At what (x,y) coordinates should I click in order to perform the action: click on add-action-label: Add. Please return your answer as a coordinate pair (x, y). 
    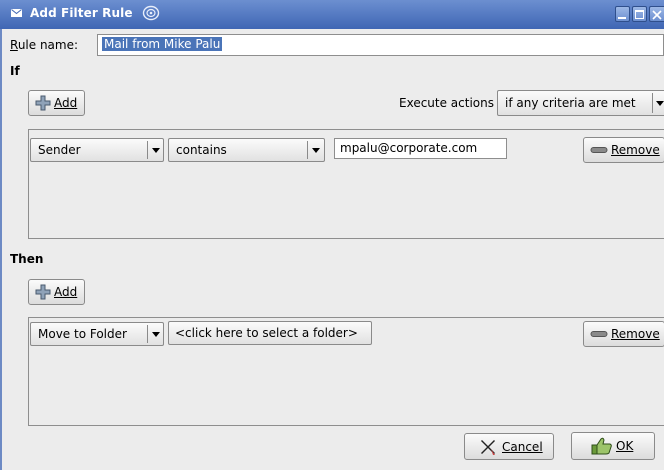
    Looking at the image, I should click on (66, 292).